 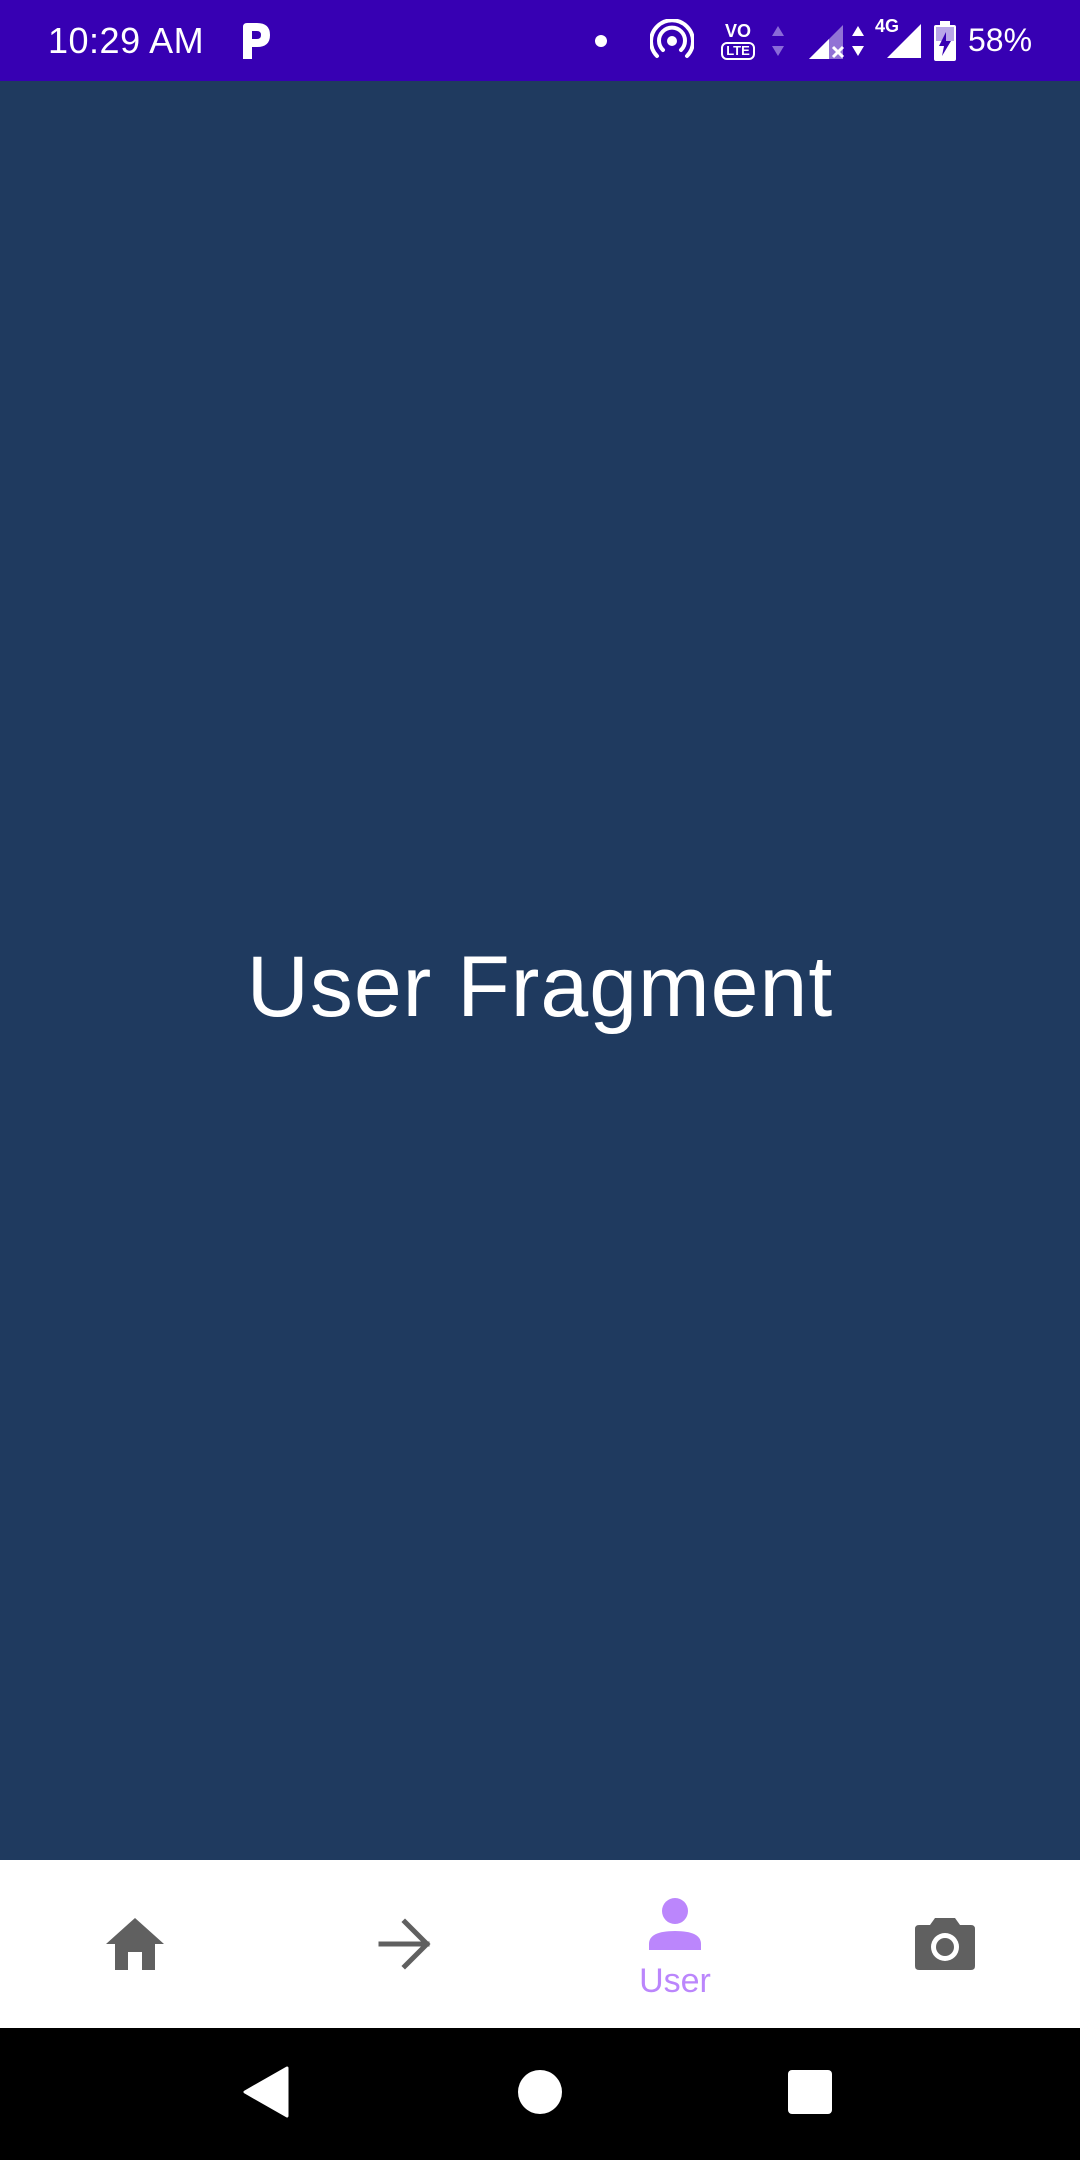 I want to click on signal-icon, so click(x=904, y=40).